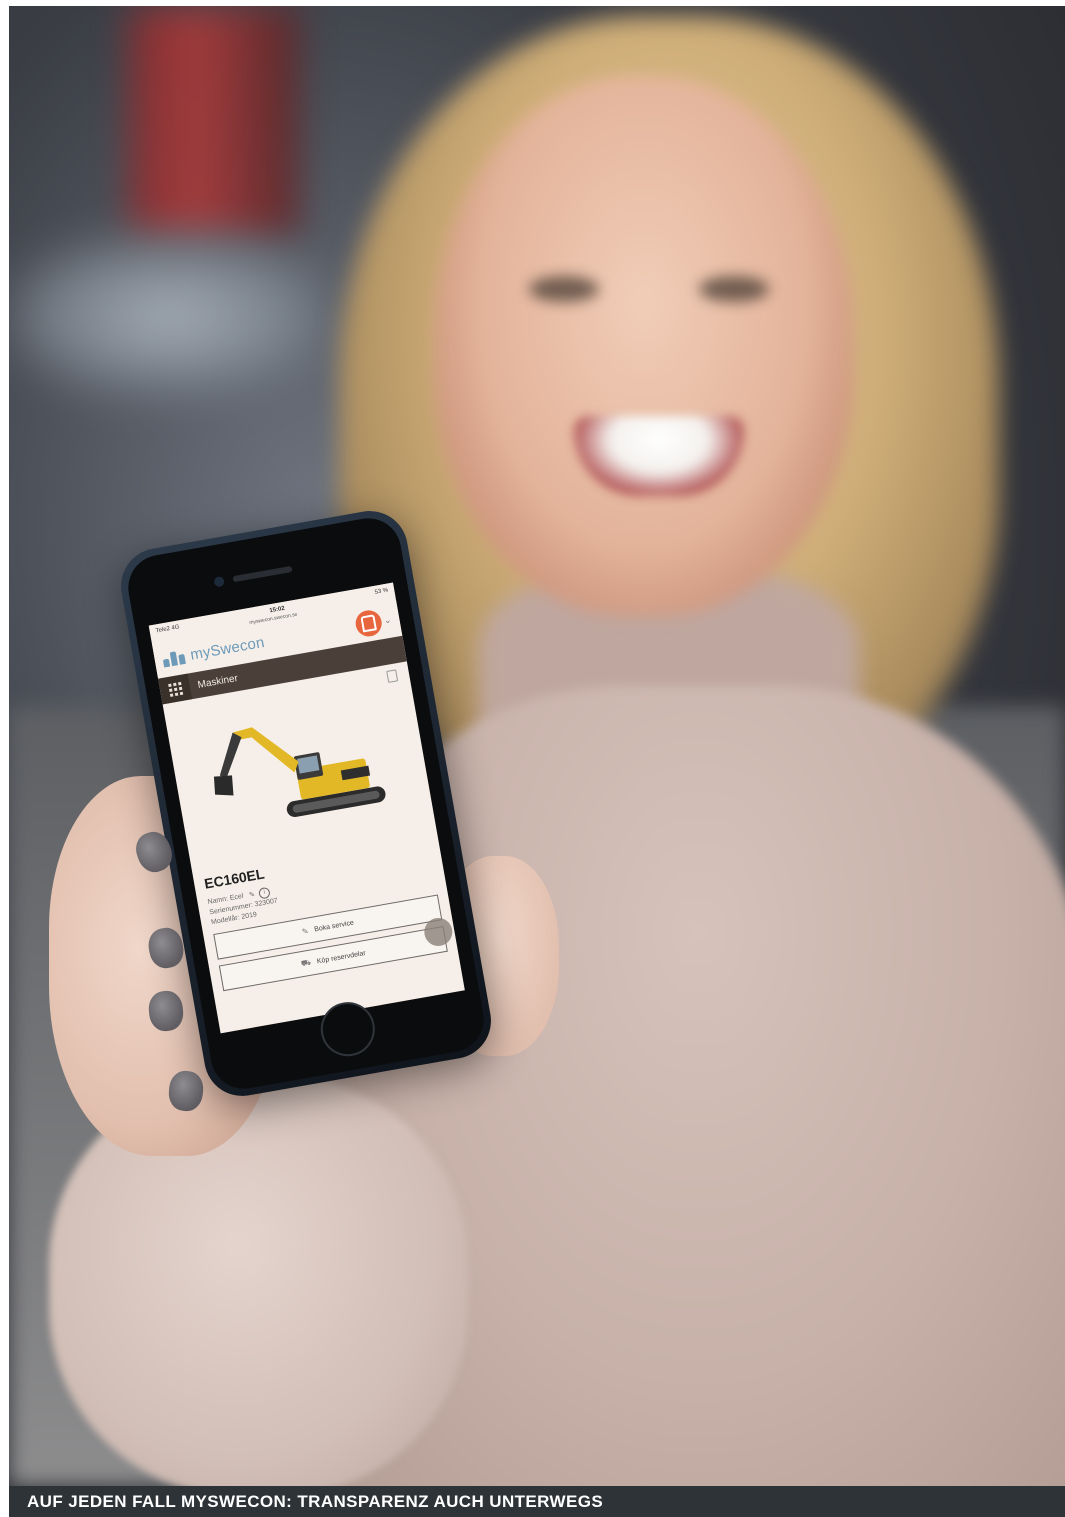 The height and width of the screenshot is (1517, 1065). I want to click on background-light, so click(169, 316).